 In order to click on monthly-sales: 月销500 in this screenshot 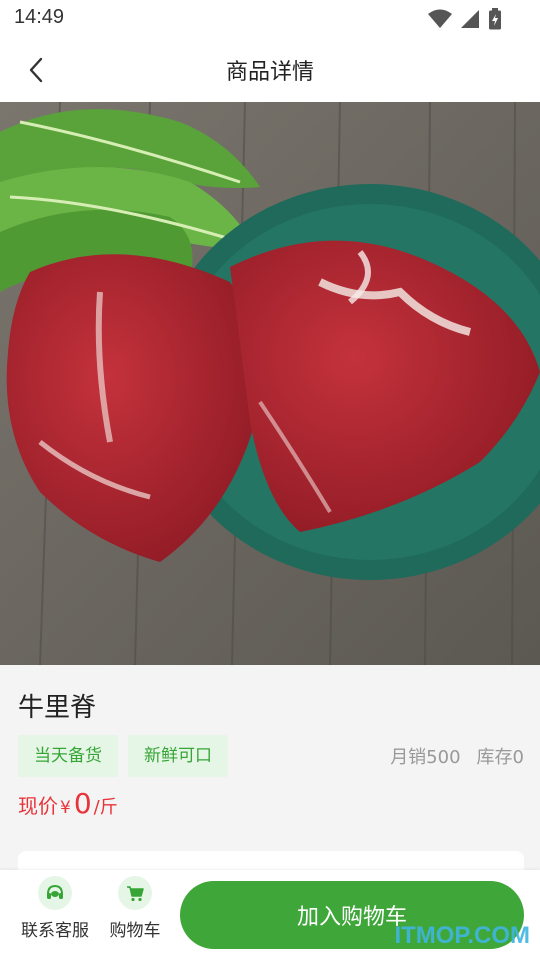, I will do `click(425, 757)`.